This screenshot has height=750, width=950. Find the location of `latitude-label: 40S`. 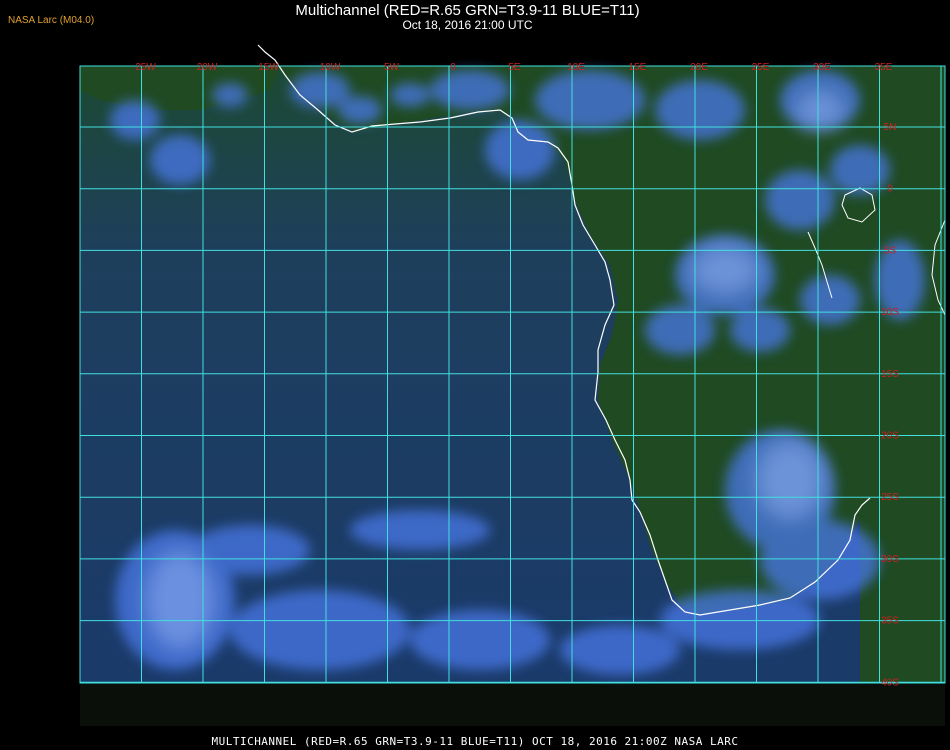

latitude-label: 40S is located at coordinates (890, 682).